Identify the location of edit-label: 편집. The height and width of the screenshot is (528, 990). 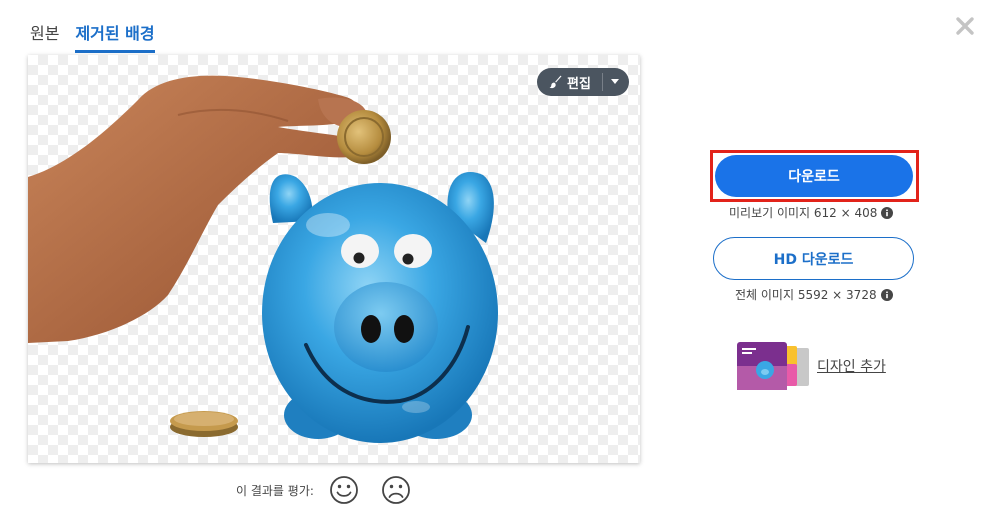
(579, 84).